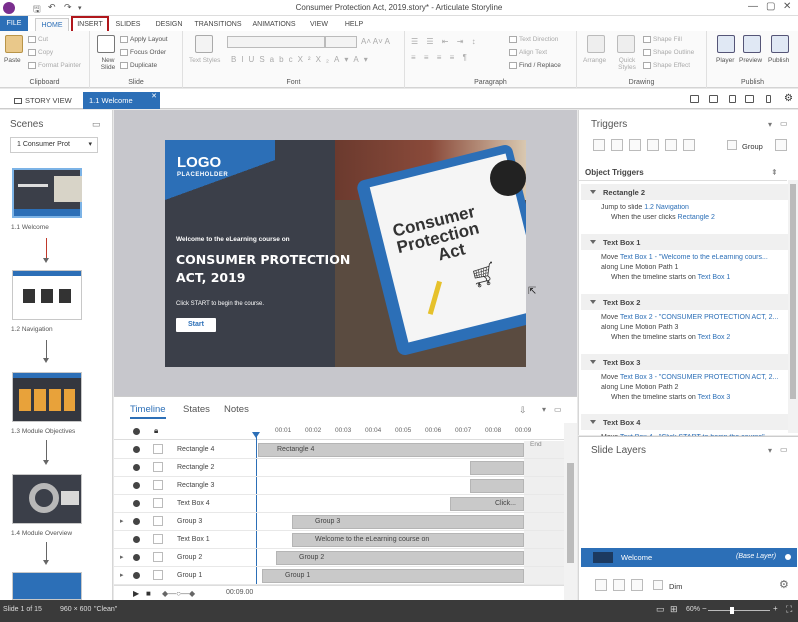 The width and height of the screenshot is (798, 622). Describe the element at coordinates (233, 239) in the screenshot. I see `welcome-text: Welcome to the eLearning course on` at that location.